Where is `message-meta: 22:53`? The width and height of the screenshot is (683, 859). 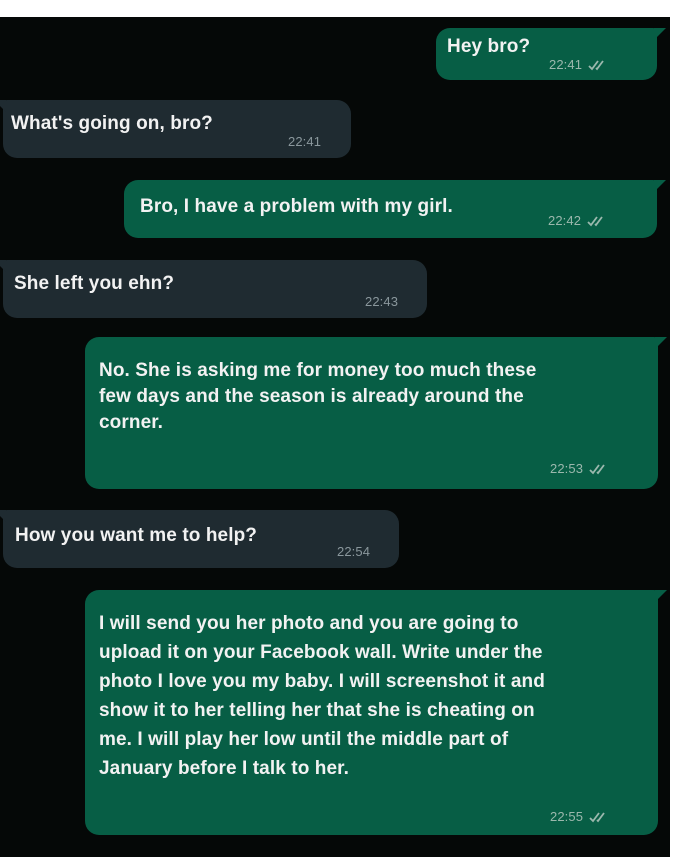 message-meta: 22:53 is located at coordinates (580, 469).